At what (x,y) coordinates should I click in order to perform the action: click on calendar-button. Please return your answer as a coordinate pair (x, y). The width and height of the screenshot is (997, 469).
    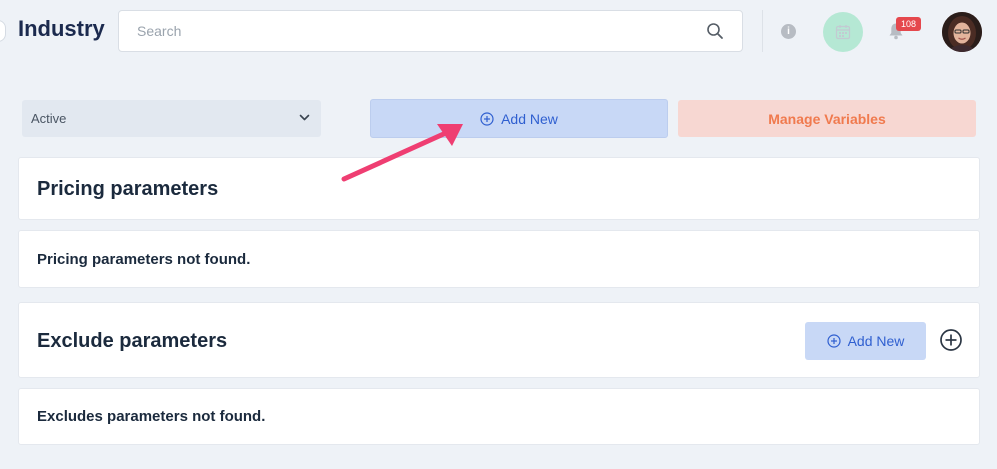
    Looking at the image, I should click on (843, 32).